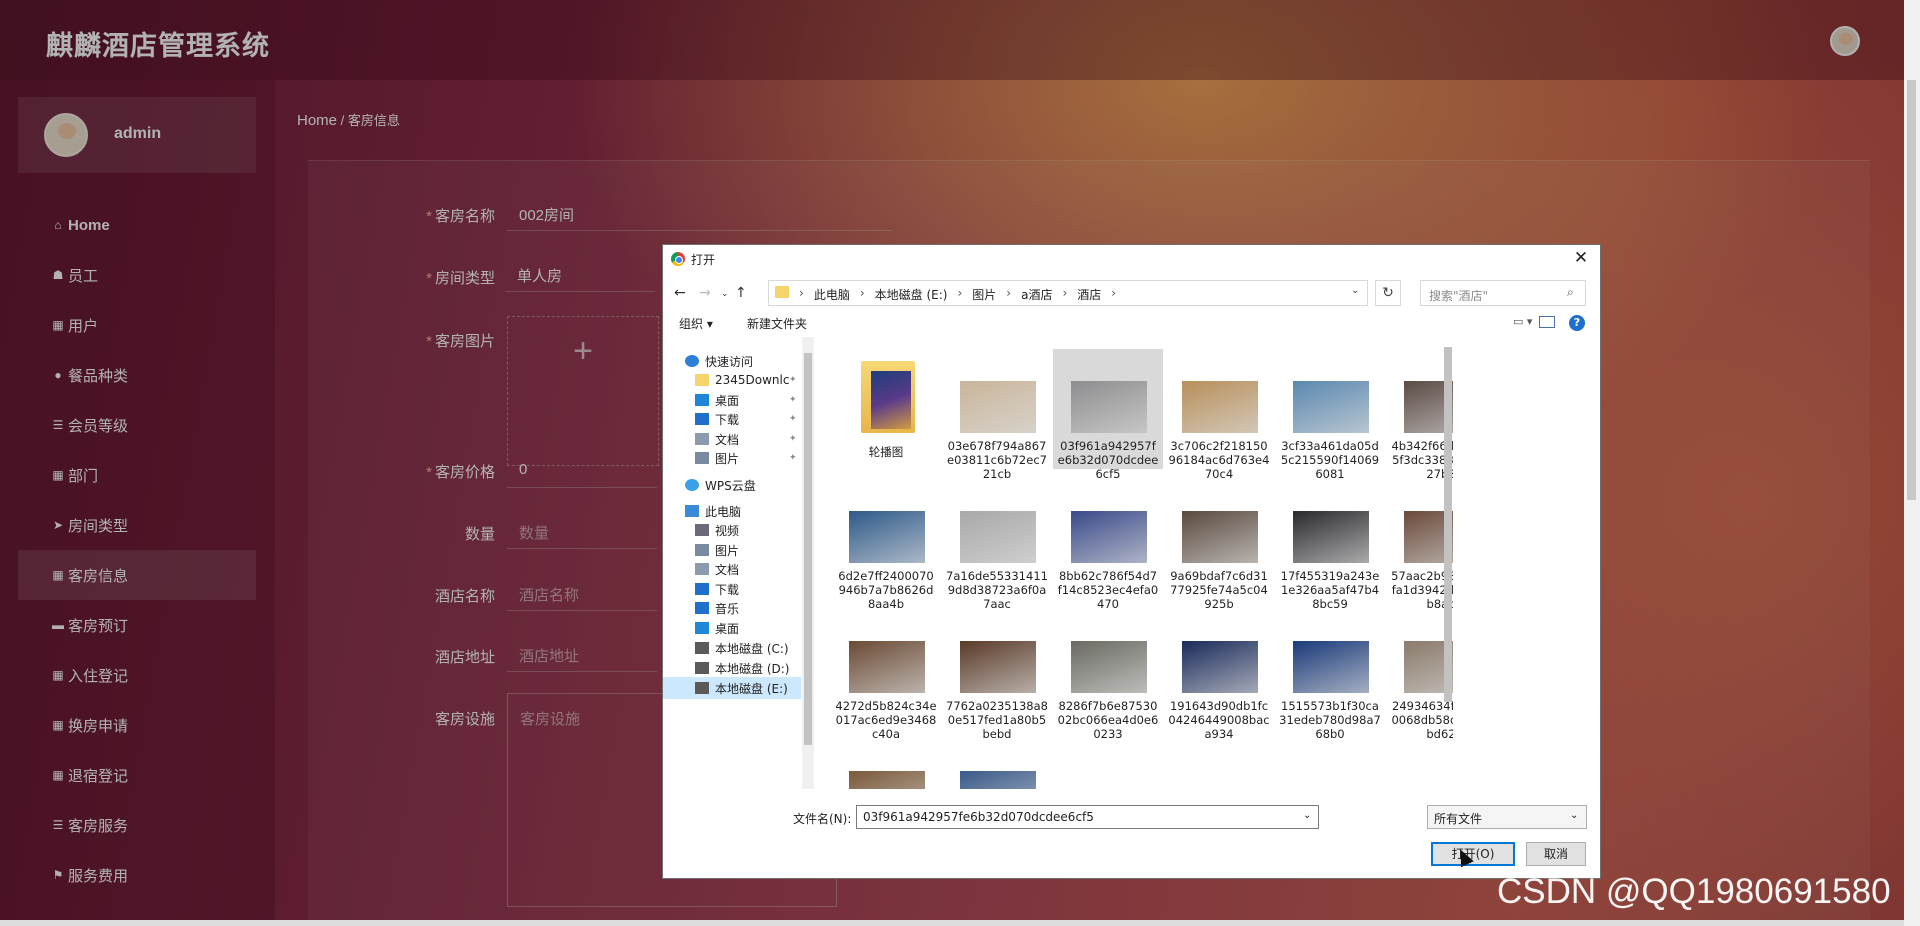  I want to click on nav-item: 图片 ✦, so click(732, 458).